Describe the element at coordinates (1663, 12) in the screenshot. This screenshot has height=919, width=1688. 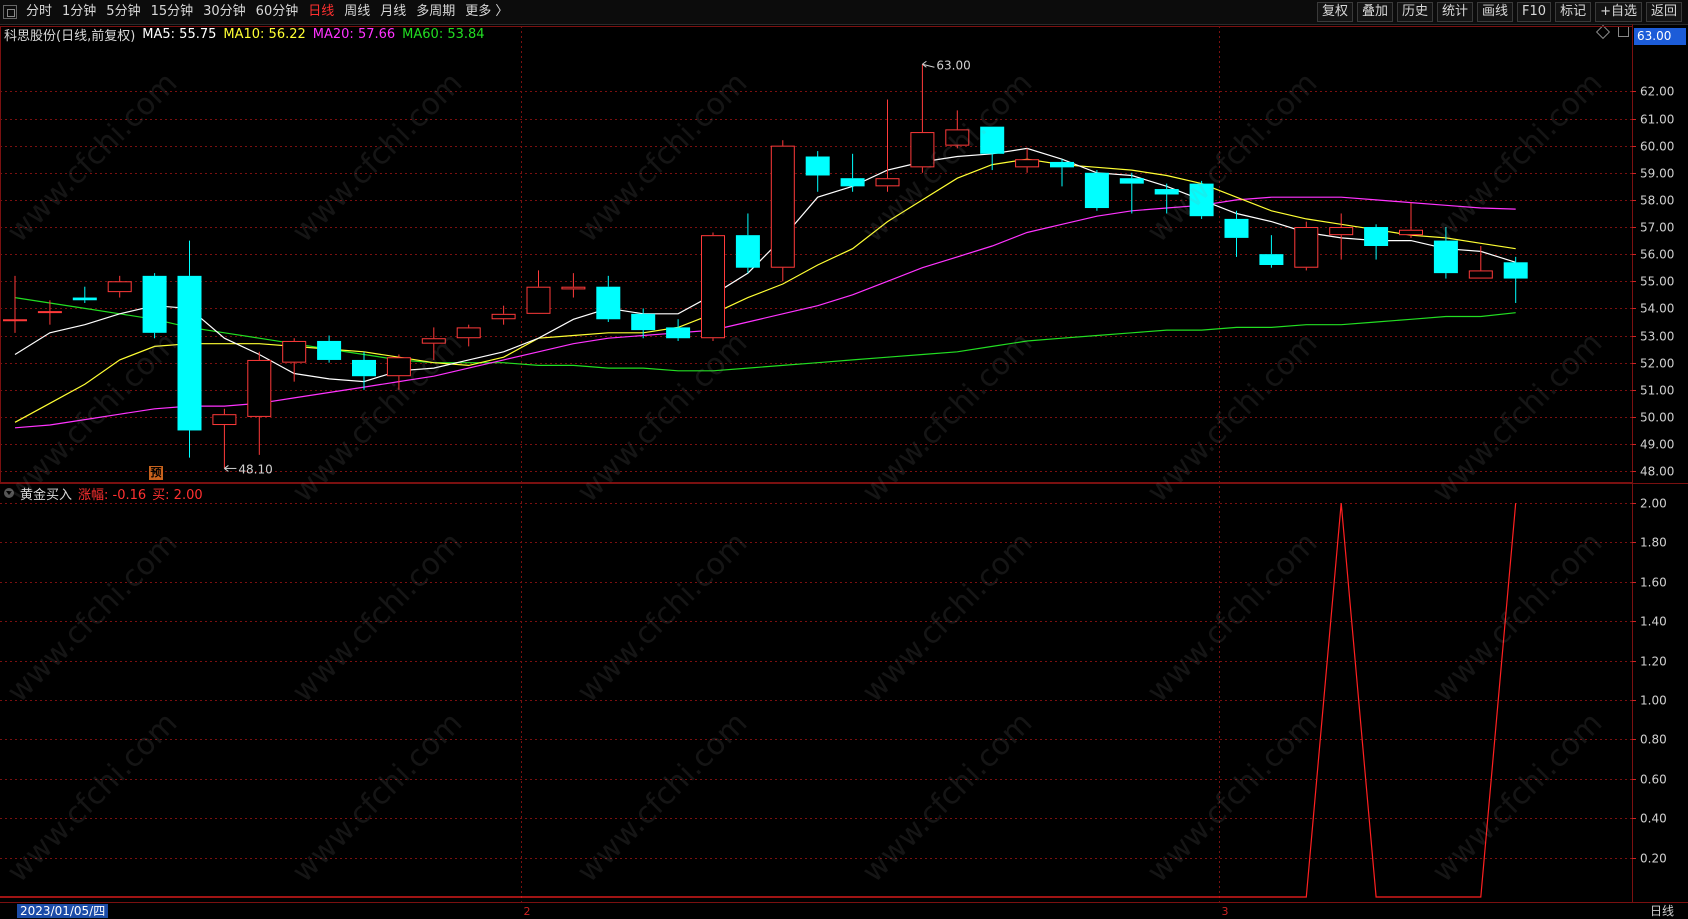
I see `tool-button-8: 返回` at that location.